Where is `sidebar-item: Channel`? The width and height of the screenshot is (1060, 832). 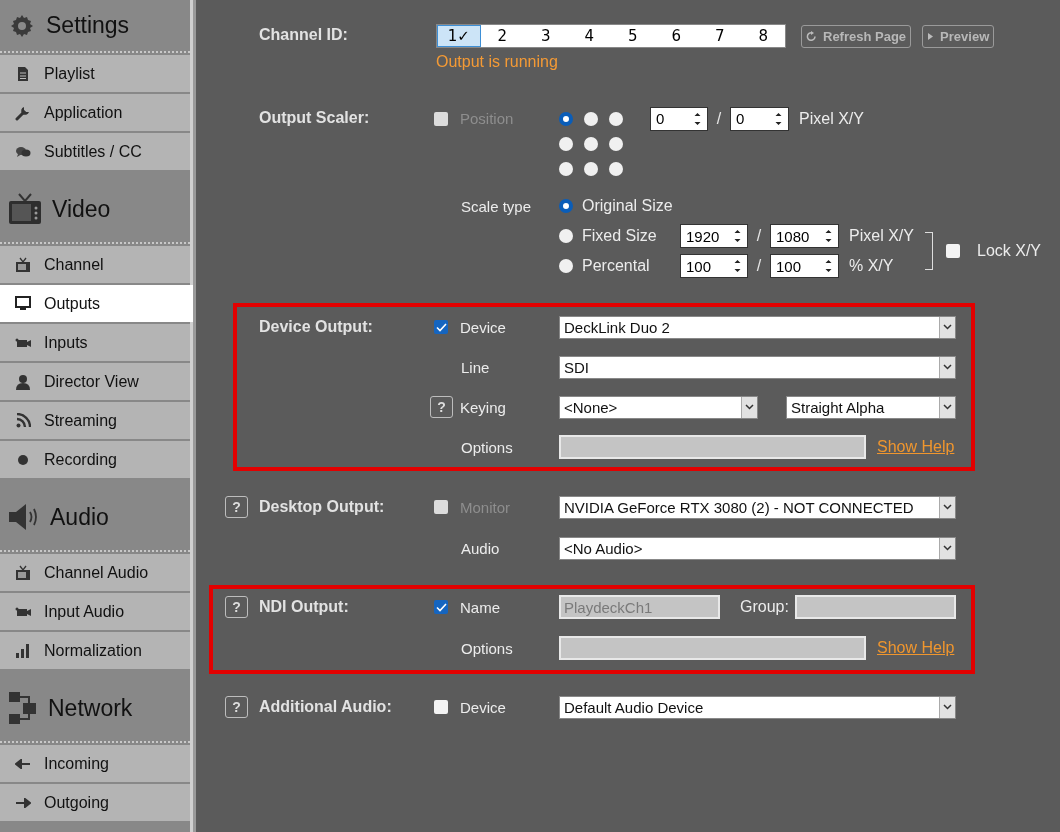
sidebar-item: Channel is located at coordinates (95, 264).